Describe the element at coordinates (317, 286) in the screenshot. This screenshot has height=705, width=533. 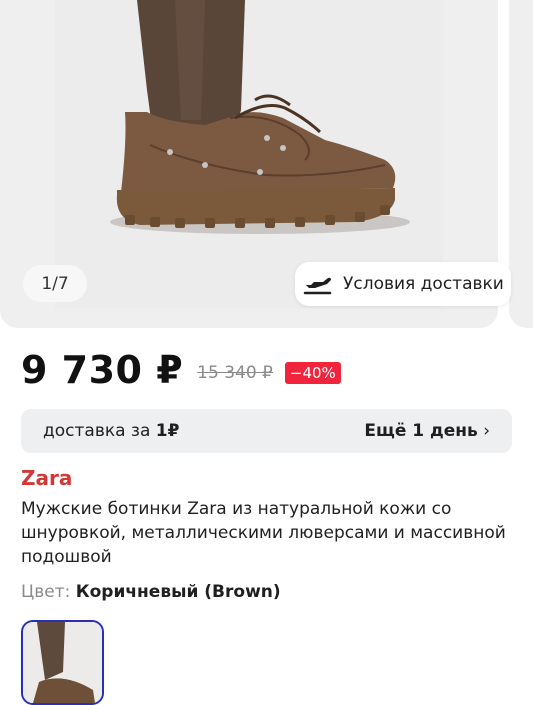
I see `airplane-departure-icon` at that location.